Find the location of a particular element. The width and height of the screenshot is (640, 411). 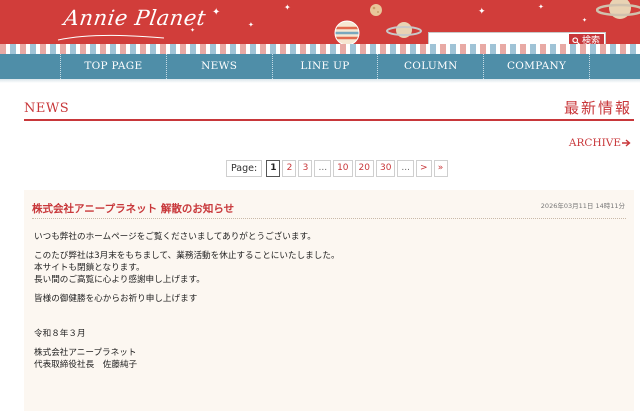

page-next-button: > is located at coordinates (424, 168).